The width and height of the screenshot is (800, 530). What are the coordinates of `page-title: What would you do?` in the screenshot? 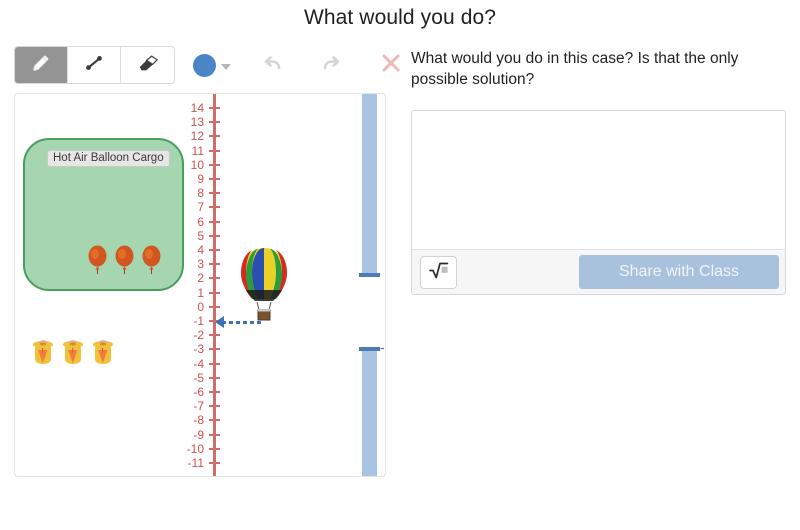 It's located at (400, 17).